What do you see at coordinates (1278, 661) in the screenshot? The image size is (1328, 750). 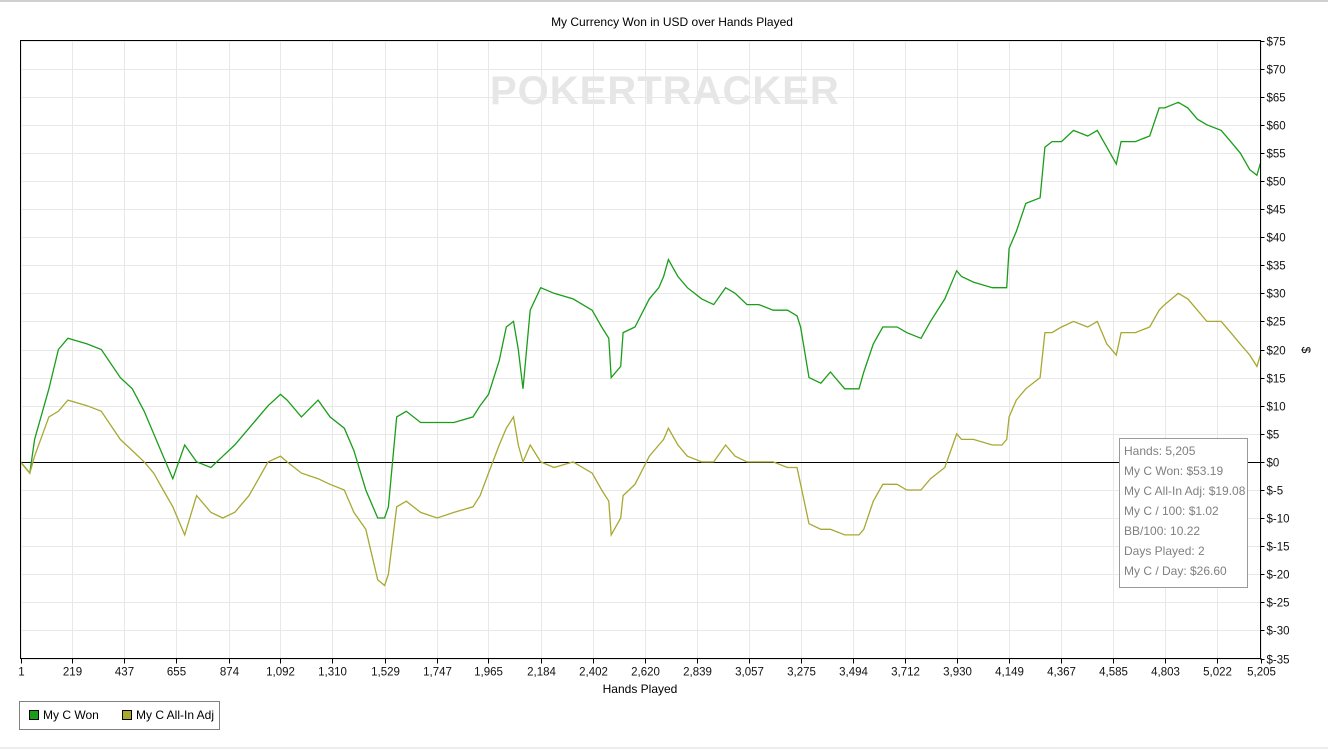 I see `y-tick-label: $-35` at bounding box center [1278, 661].